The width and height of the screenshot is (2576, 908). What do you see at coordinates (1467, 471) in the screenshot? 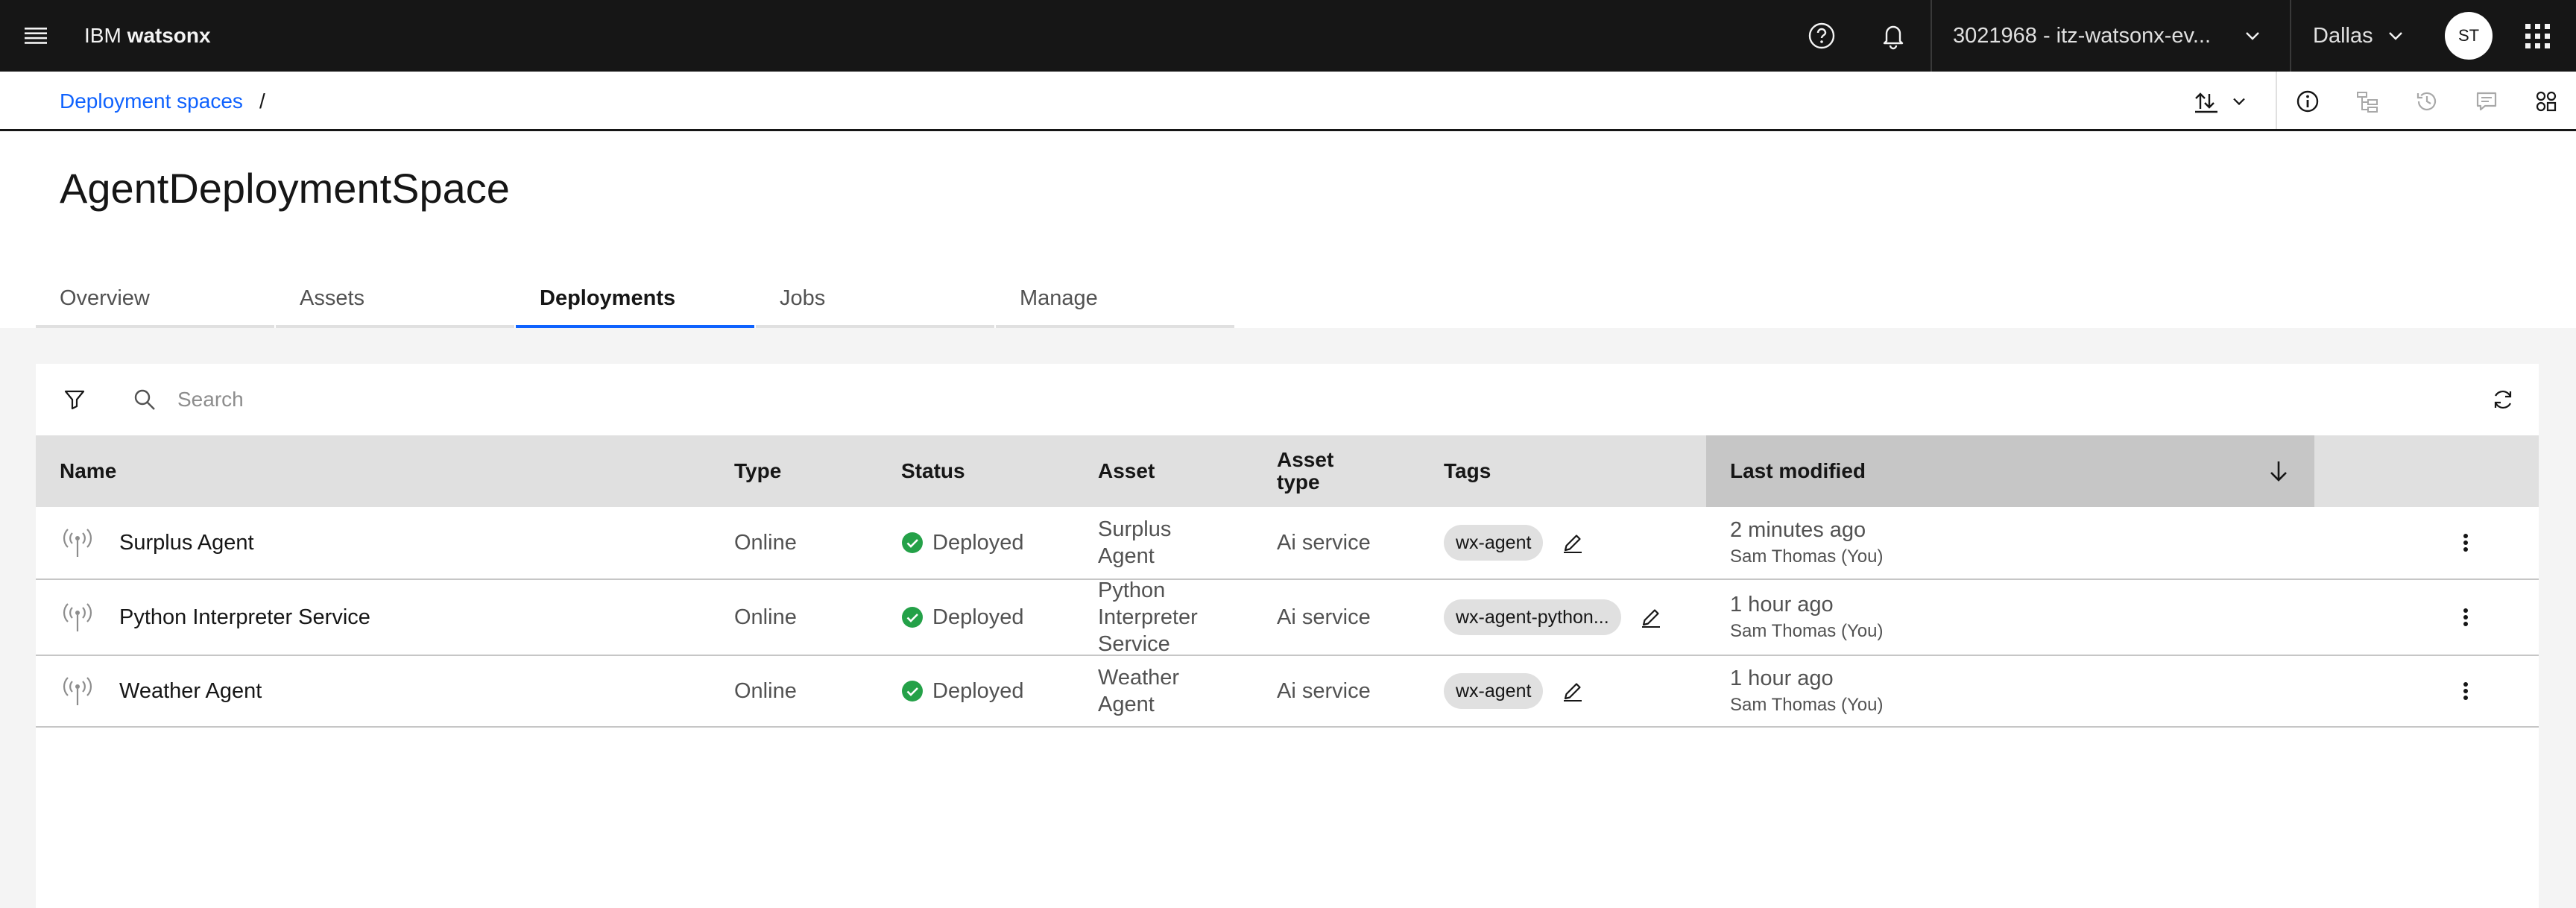
I see `column-header-tags: Tags` at bounding box center [1467, 471].